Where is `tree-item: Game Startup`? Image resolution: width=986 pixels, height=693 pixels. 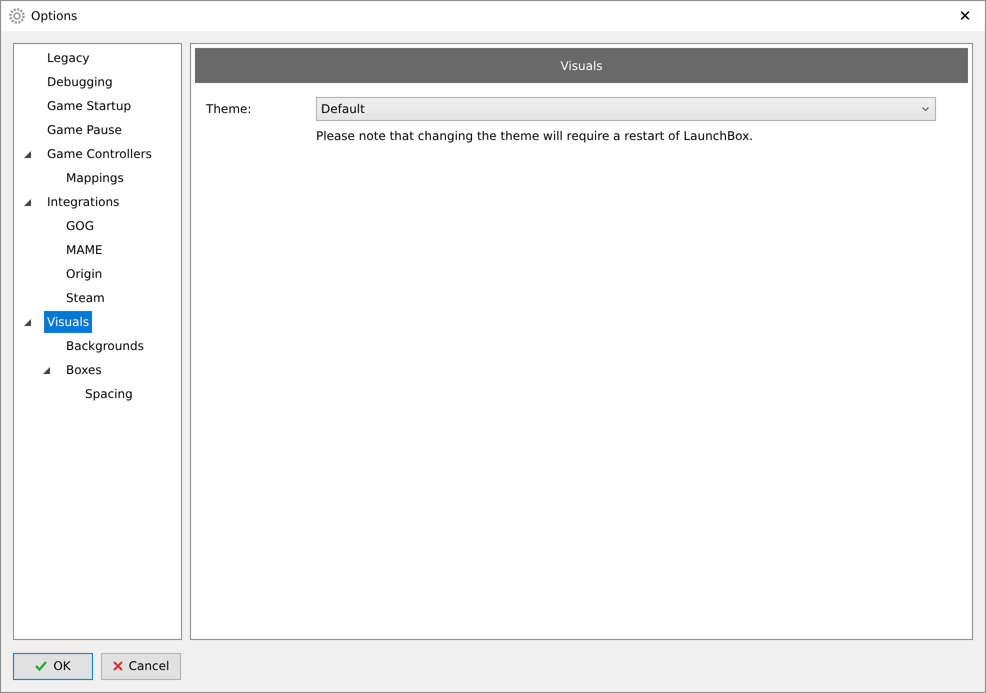 tree-item: Game Startup is located at coordinates (89, 106).